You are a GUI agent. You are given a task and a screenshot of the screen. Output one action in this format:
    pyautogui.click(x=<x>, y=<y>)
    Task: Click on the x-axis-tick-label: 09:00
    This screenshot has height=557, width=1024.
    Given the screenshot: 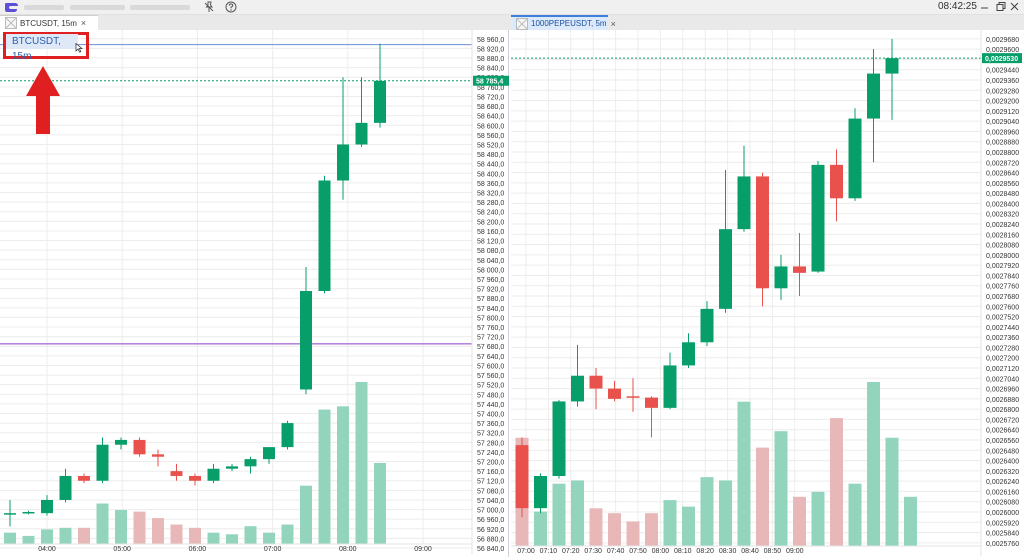 What is the action you would take?
    pyautogui.click(x=423, y=549)
    